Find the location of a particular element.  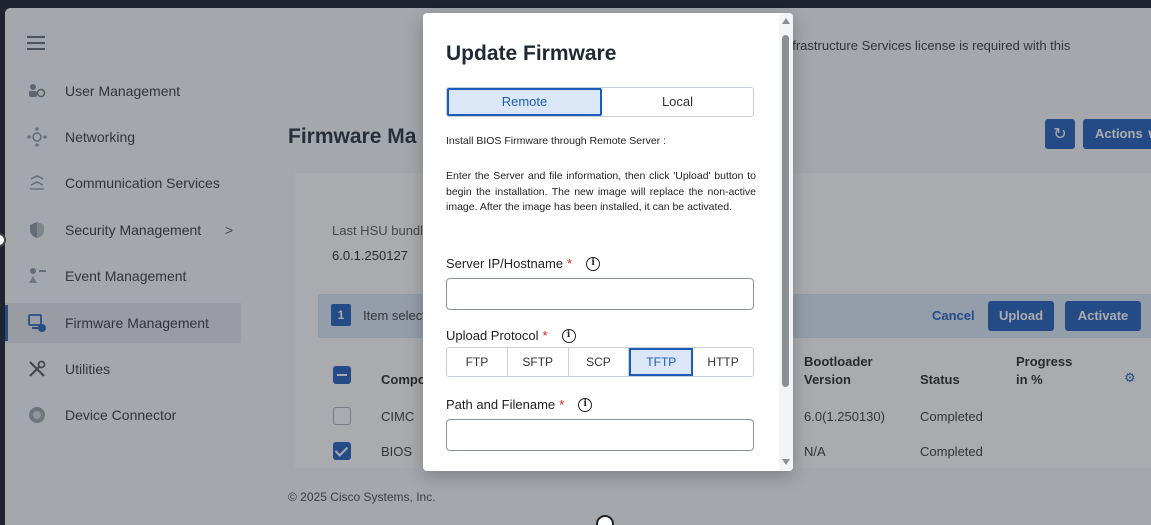

server-field-label: Server IP/Hostname * i is located at coordinates (523, 263).